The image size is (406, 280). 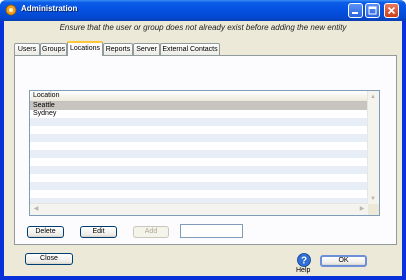 I want to click on ok-button: OK, so click(x=343, y=261).